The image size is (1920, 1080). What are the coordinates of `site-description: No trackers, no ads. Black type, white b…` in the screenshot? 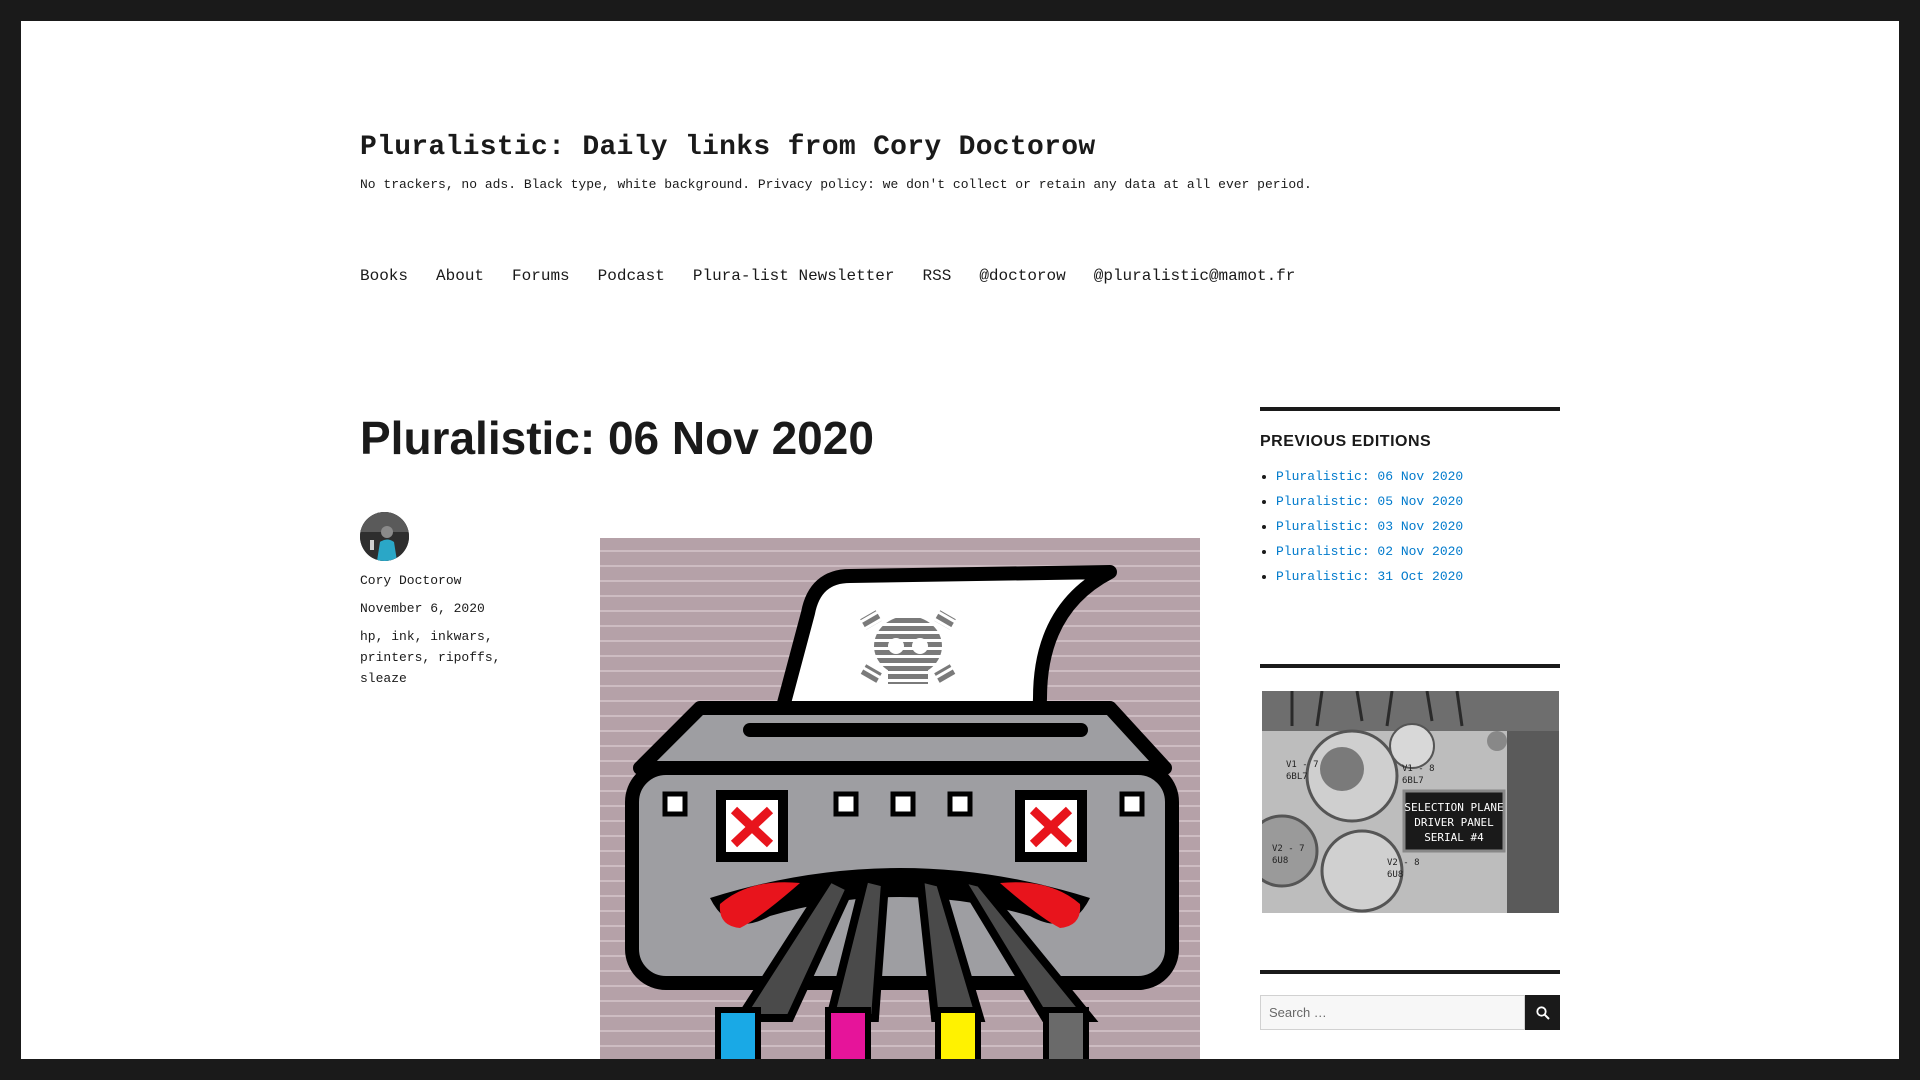 It's located at (836, 184).